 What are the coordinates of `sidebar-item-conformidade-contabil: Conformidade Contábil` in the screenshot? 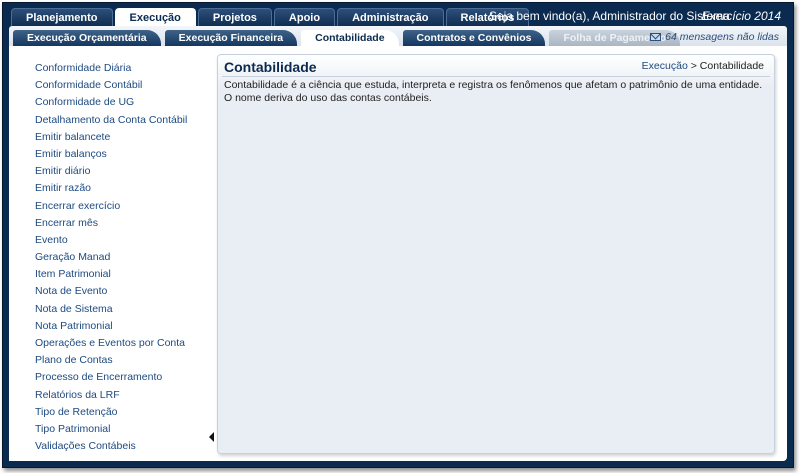 It's located at (111, 85).